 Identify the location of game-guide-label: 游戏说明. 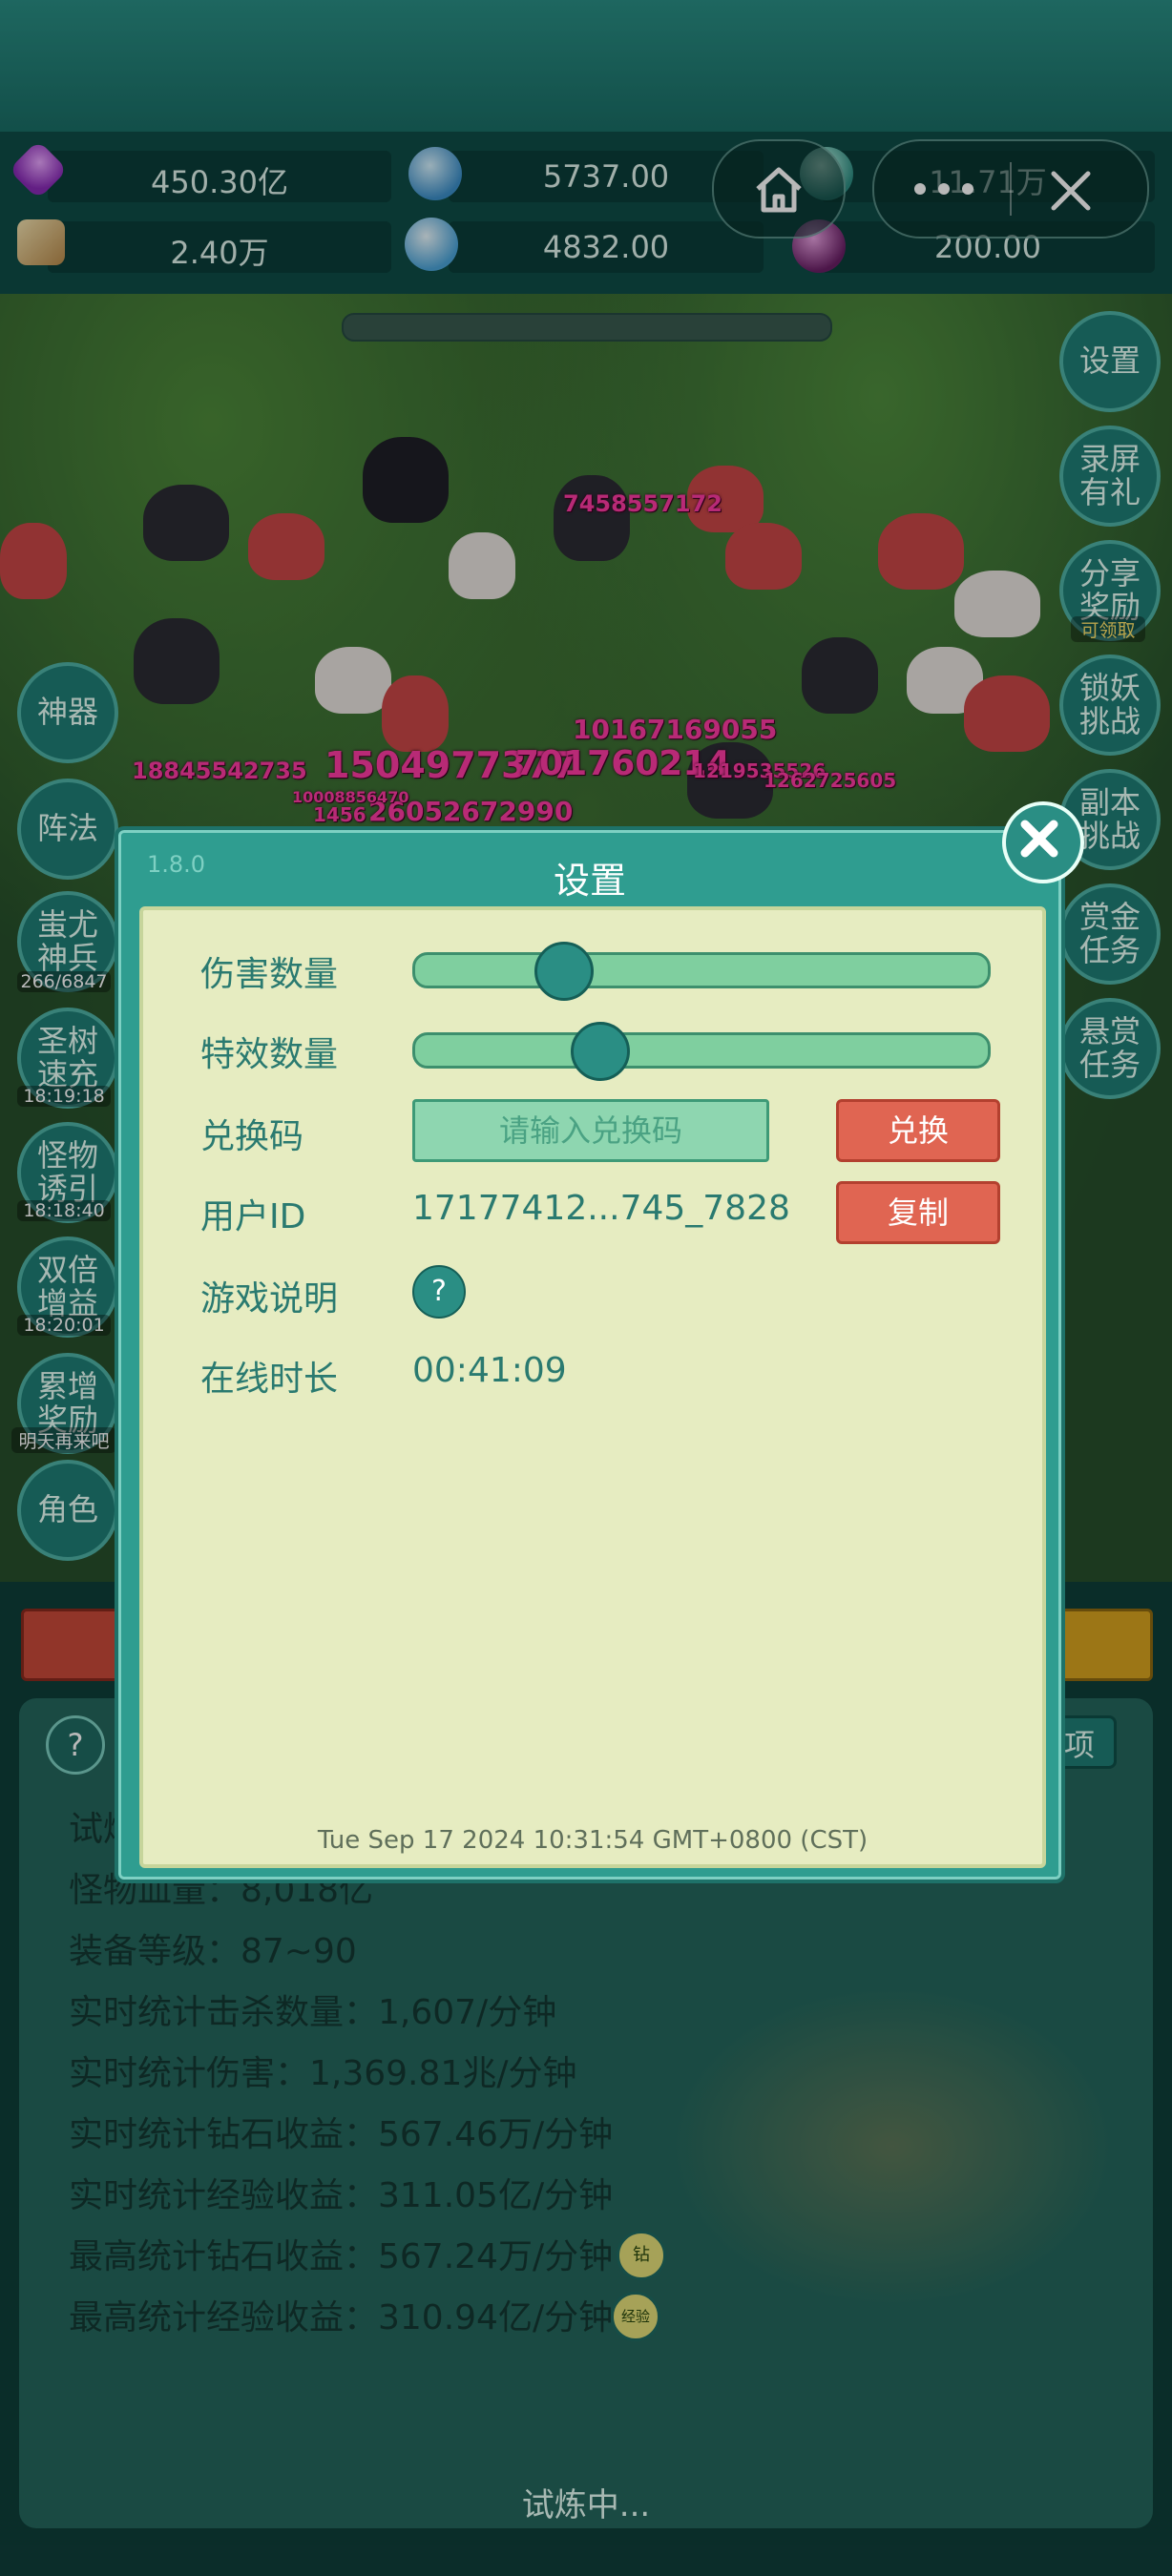
(269, 1299).